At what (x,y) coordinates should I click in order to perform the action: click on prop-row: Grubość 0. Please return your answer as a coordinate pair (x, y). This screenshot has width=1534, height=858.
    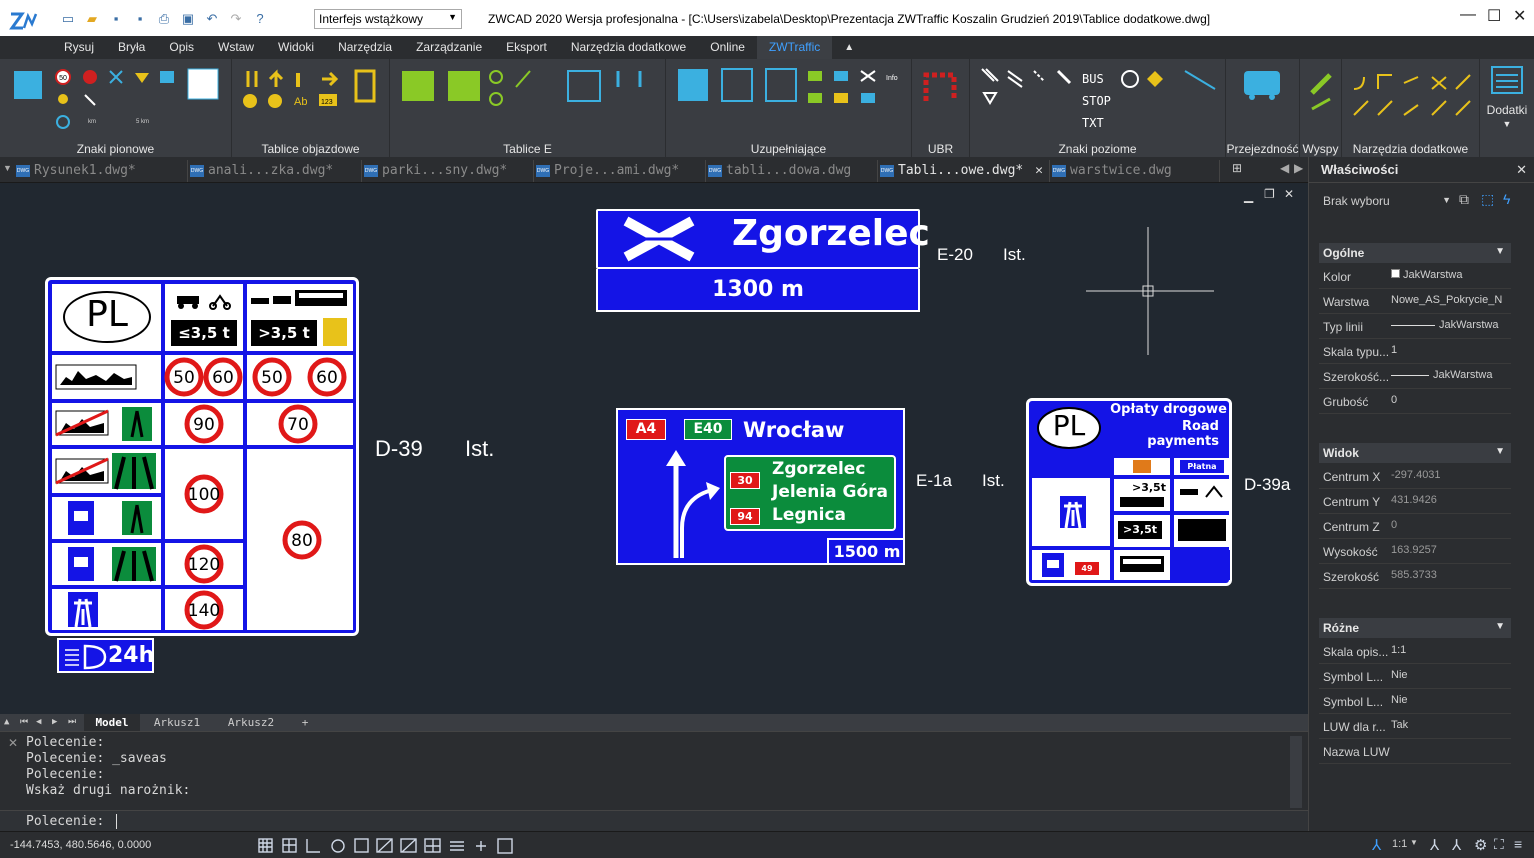
    Looking at the image, I should click on (1415, 402).